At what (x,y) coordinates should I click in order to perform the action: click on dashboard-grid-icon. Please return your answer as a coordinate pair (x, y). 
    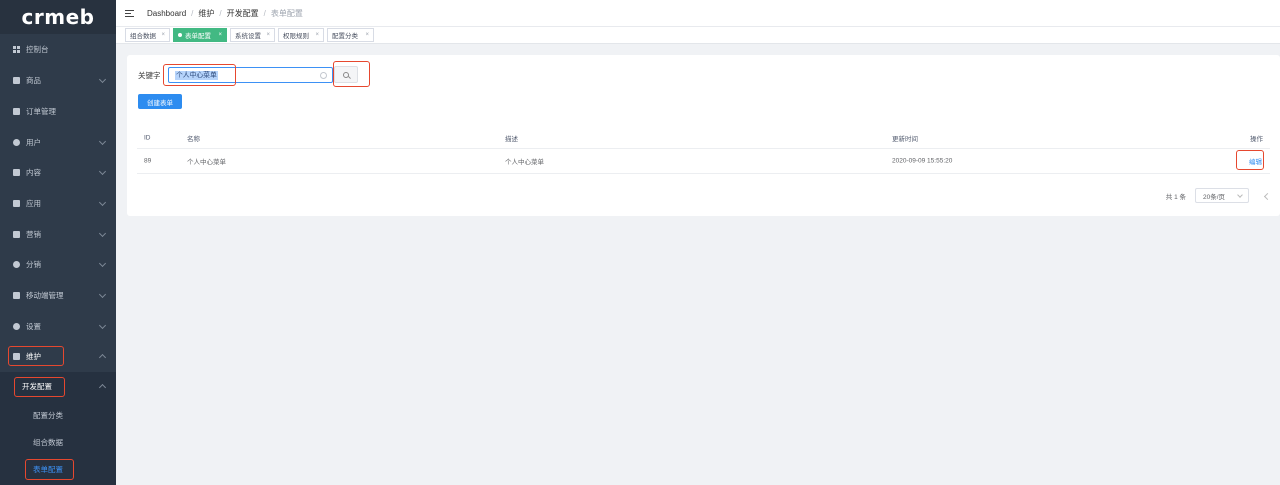
    Looking at the image, I should click on (16, 49).